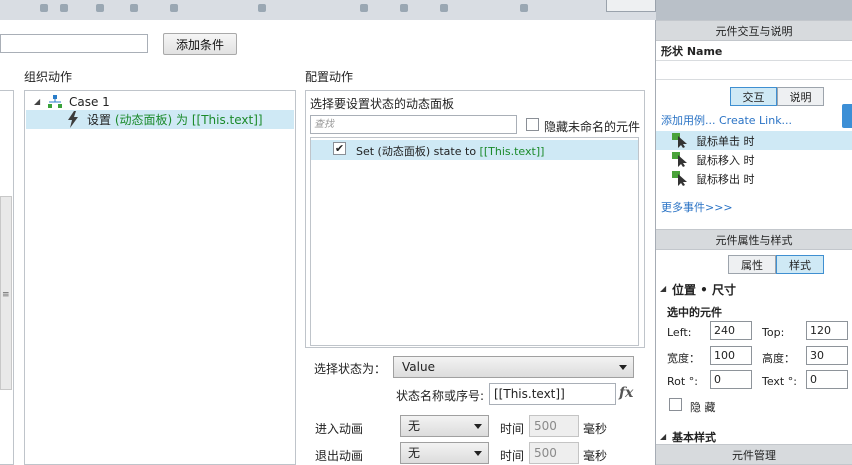 The image size is (852, 465). I want to click on configure-subtitle: 选择要设置状态的动态面板, so click(382, 104).